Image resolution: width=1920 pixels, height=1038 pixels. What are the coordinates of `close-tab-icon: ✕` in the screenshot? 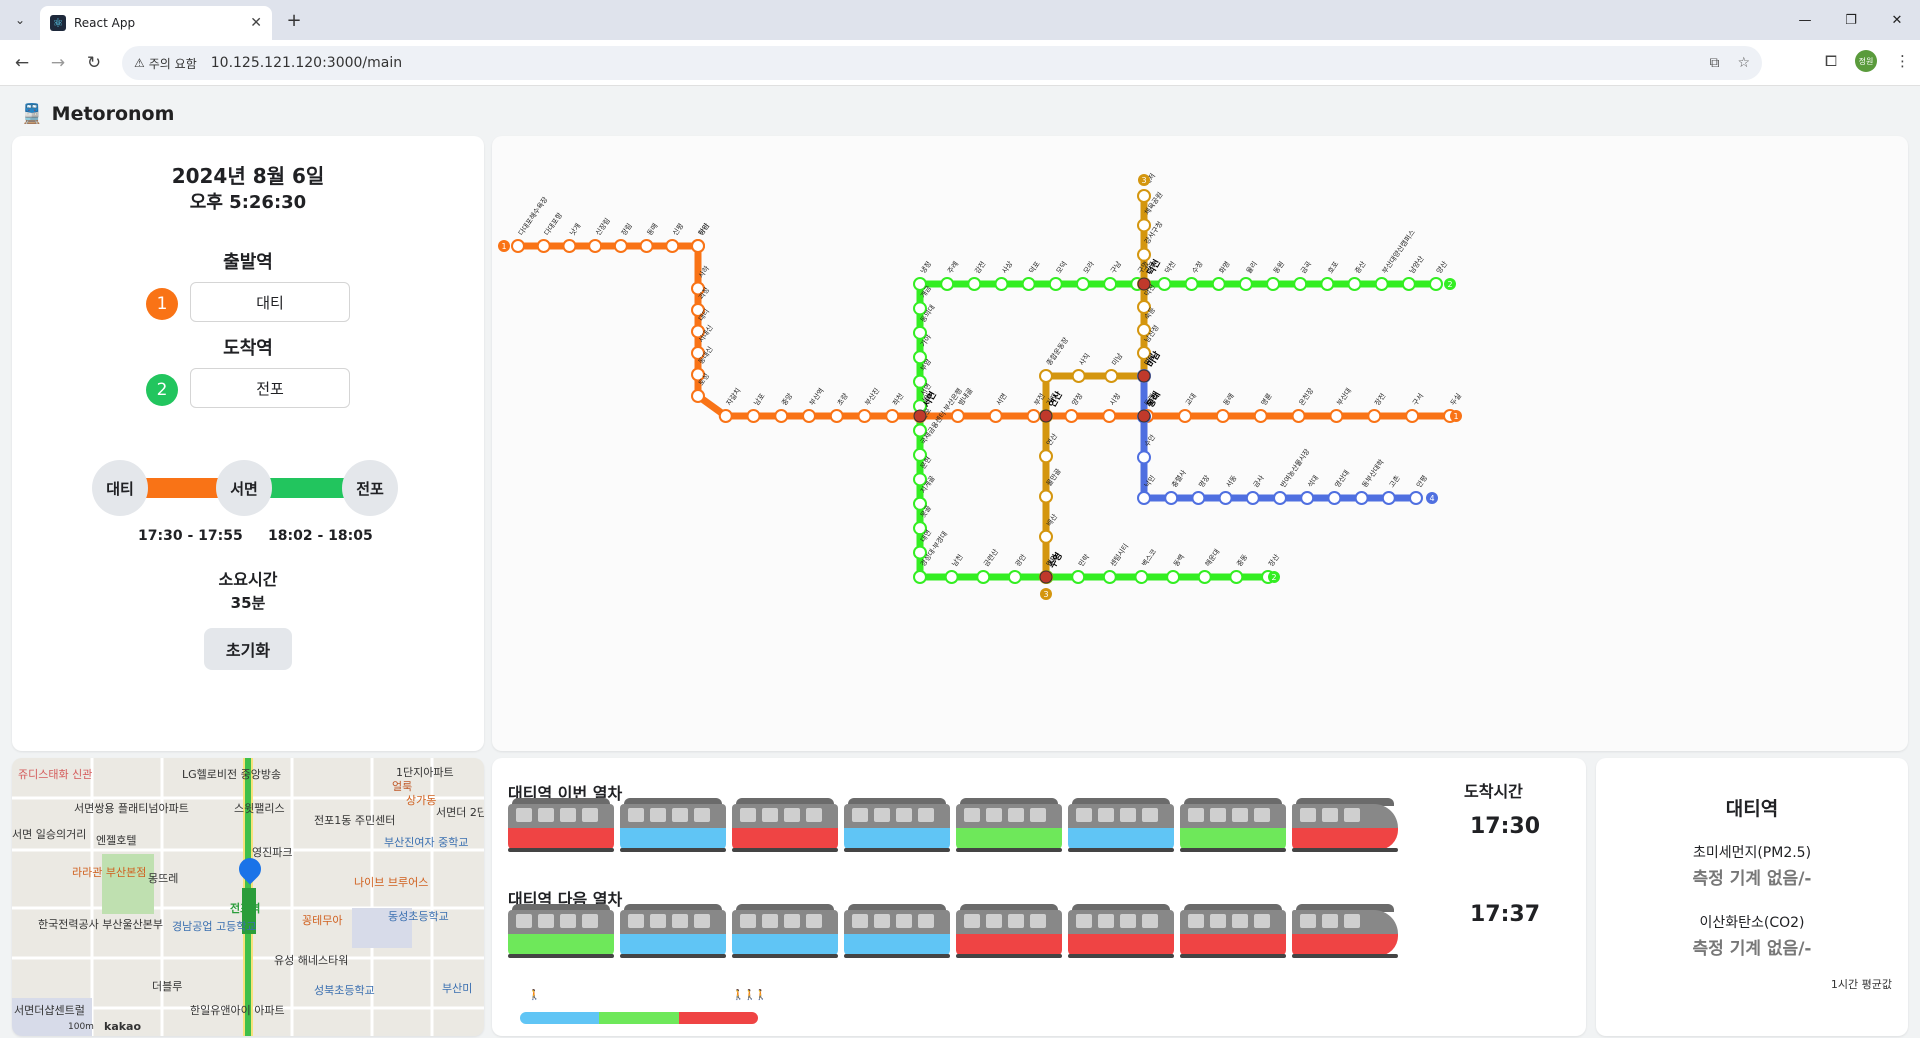 It's located at (256, 23).